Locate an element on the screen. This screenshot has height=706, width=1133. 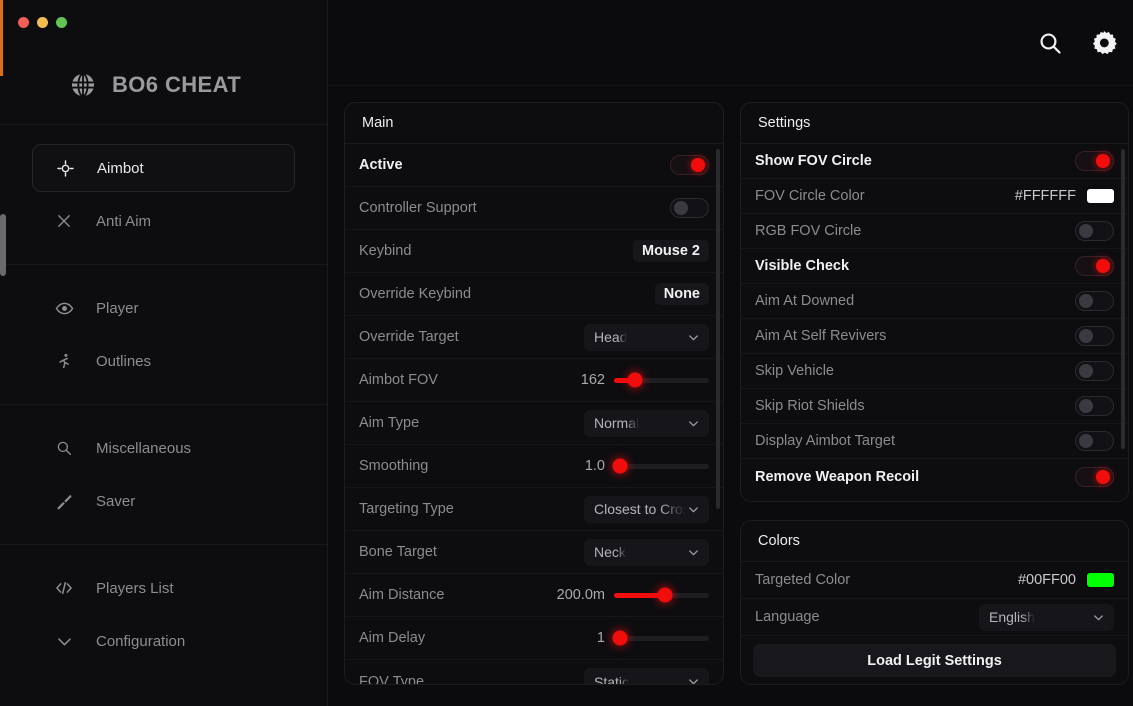
row-aim-at-self-revivers: Aim At Self Revivers is located at coordinates (934, 336).